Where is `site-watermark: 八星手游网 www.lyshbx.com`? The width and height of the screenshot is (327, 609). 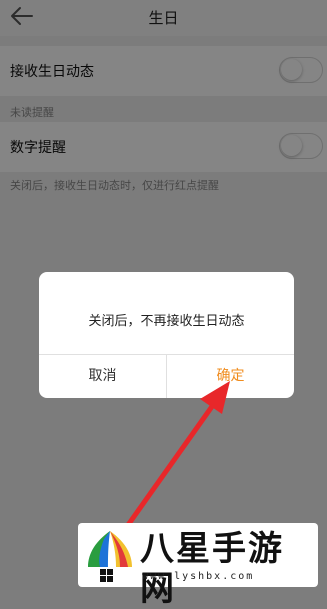
site-watermark: 八星手游网 www.lyshbx.com is located at coordinates (198, 566).